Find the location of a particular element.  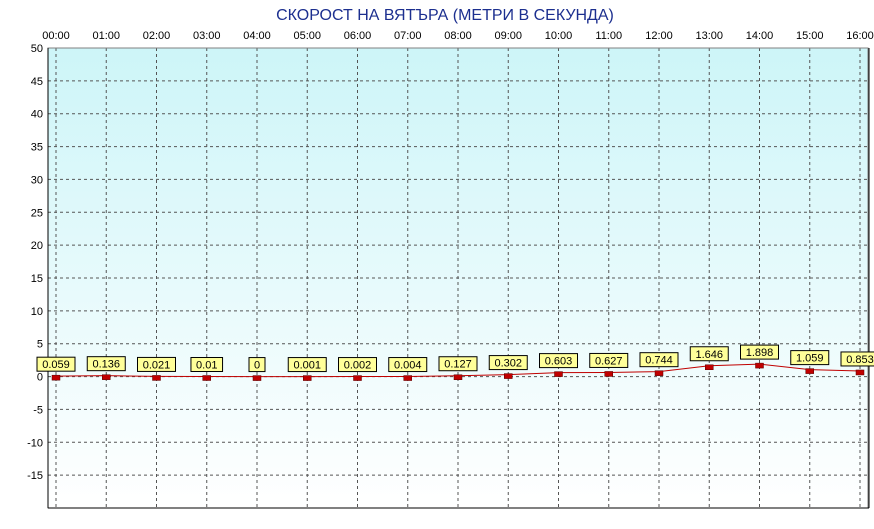

data-label: 0.744 is located at coordinates (659, 361).